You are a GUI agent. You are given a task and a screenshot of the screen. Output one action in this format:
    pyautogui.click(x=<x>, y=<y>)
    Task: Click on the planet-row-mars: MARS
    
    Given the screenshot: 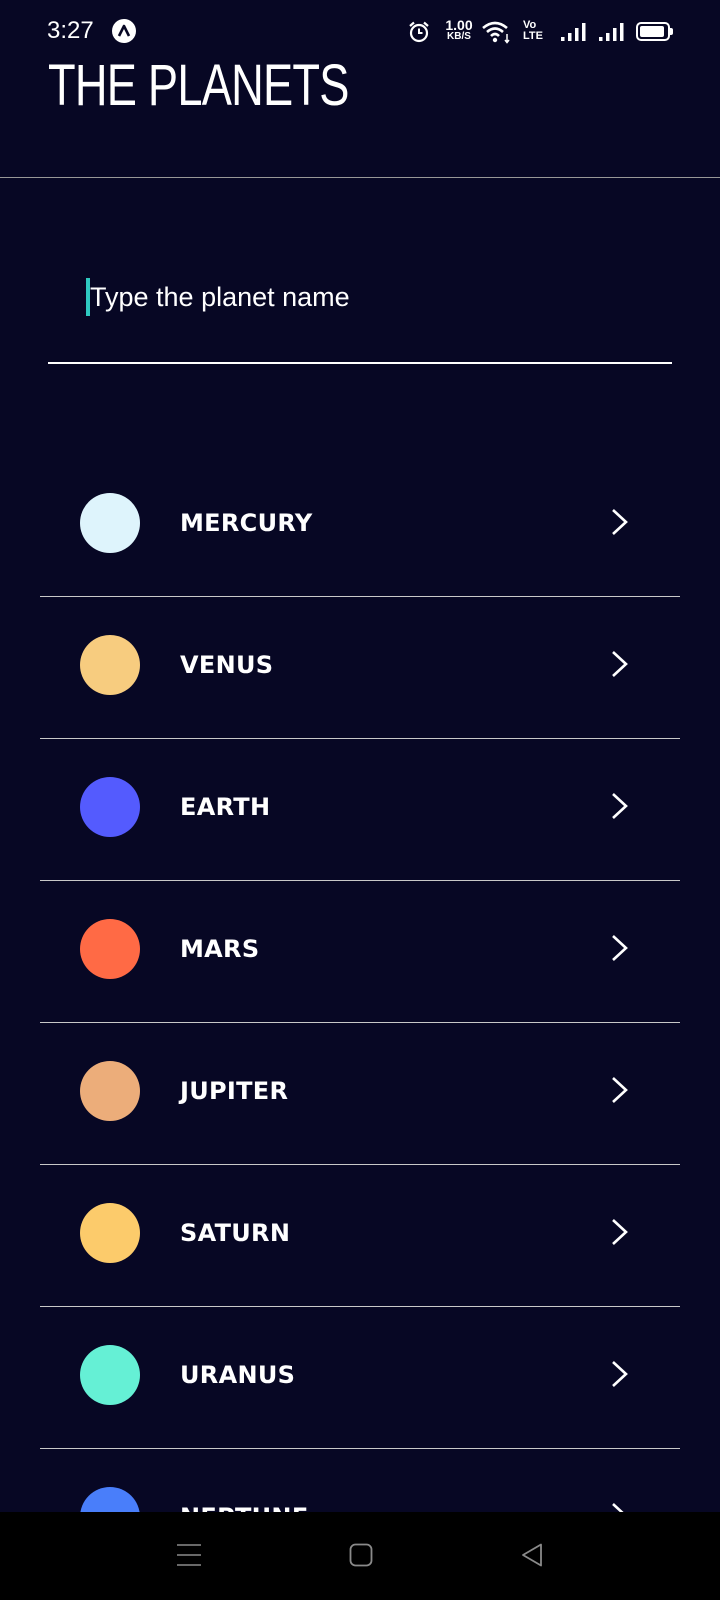 What is the action you would take?
    pyautogui.click(x=360, y=952)
    